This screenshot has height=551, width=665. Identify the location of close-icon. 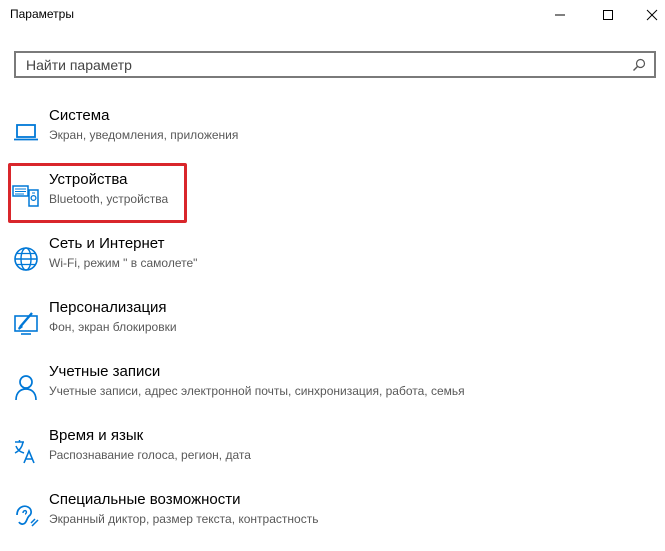
(652, 15).